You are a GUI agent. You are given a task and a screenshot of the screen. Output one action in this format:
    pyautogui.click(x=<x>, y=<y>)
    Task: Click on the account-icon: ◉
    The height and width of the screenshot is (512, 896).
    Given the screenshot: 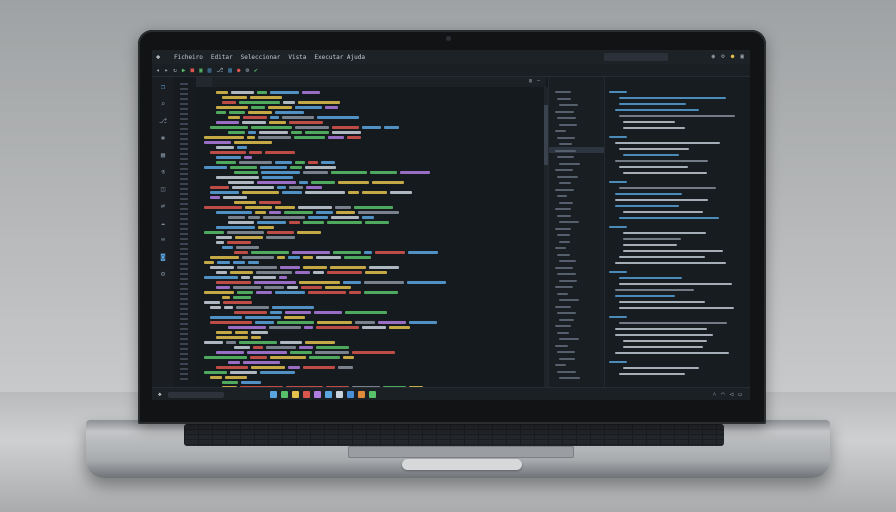 What is the action you would take?
    pyautogui.click(x=714, y=56)
    